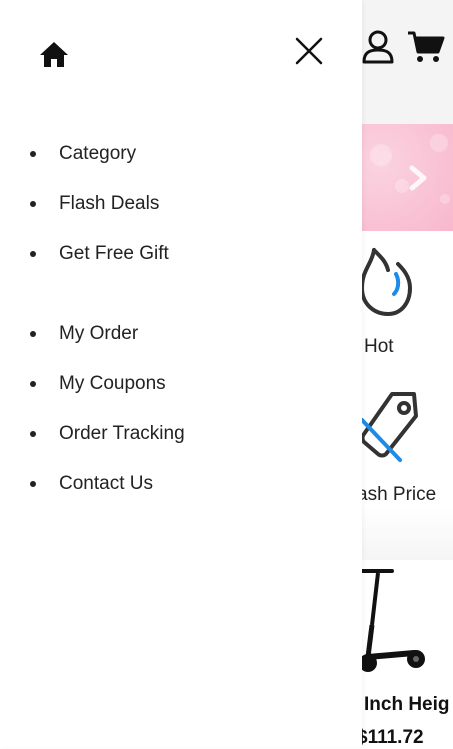  I want to click on list-item: Order Tracking, so click(181, 443).